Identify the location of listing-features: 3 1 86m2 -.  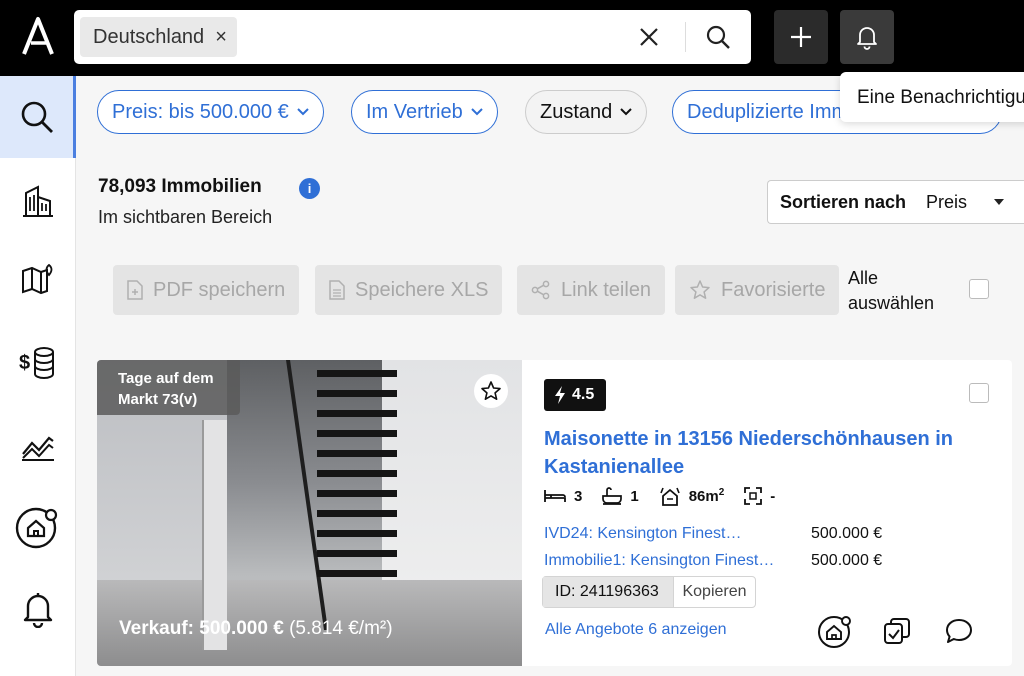
(669, 496).